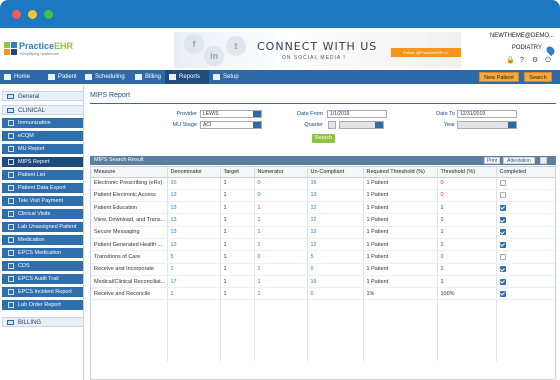 This screenshot has width=560, height=380. What do you see at coordinates (48, 14) in the screenshot?
I see `maximize-window-button` at bounding box center [48, 14].